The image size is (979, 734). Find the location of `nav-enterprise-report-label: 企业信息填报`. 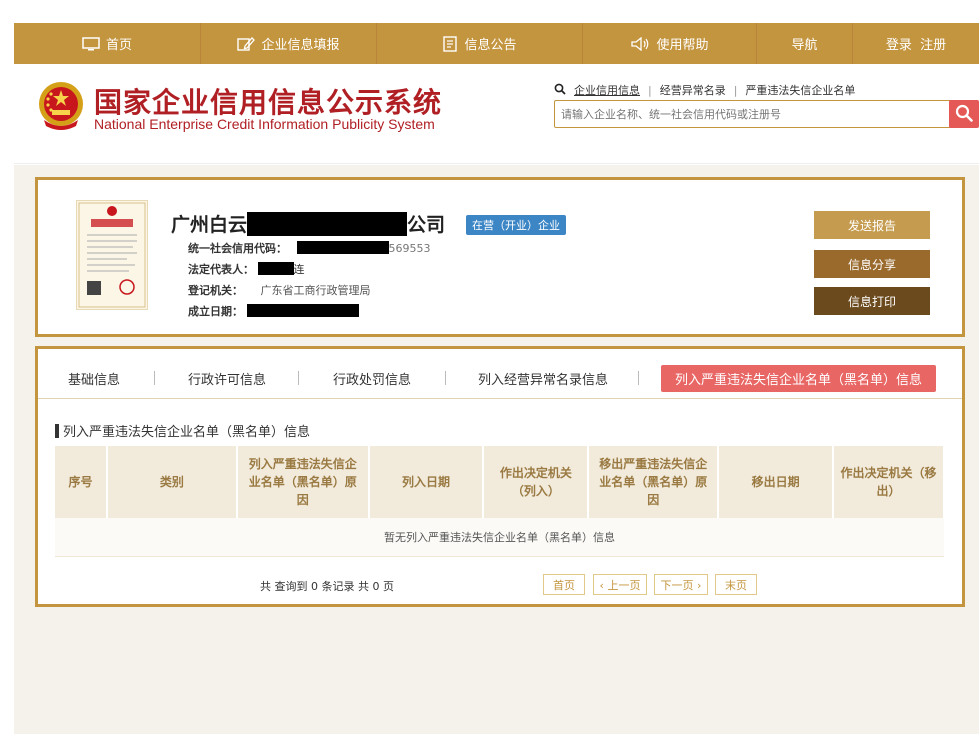

nav-enterprise-report-label: 企业信息填报 is located at coordinates (300, 45).